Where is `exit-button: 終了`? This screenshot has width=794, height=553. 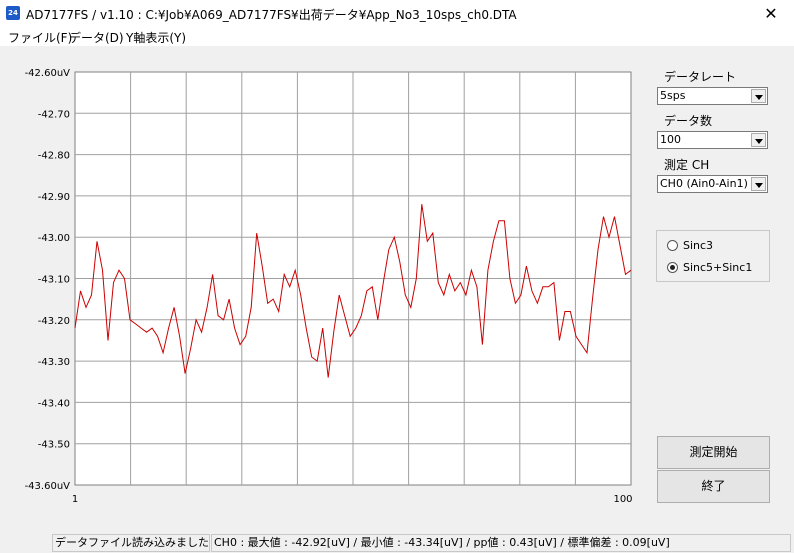
exit-button: 終了 is located at coordinates (713, 486).